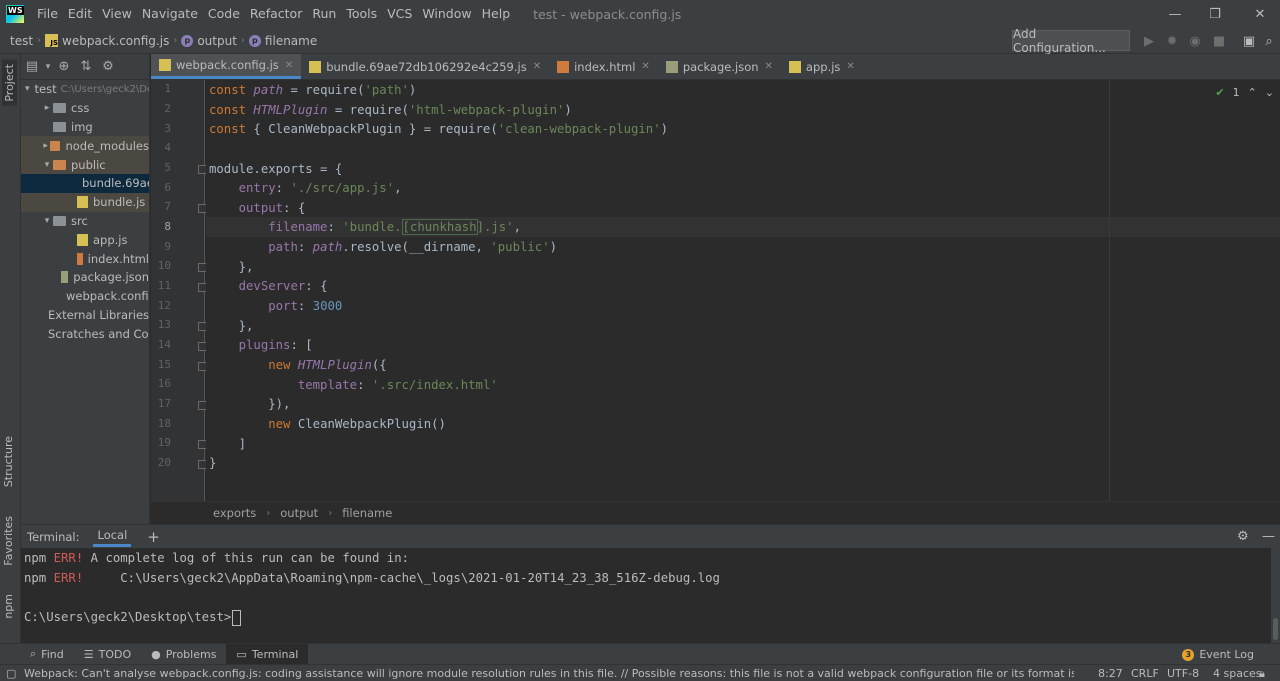 The height and width of the screenshot is (681, 1280). What do you see at coordinates (399, 14) in the screenshot?
I see `menu-vcs: VCS` at bounding box center [399, 14].